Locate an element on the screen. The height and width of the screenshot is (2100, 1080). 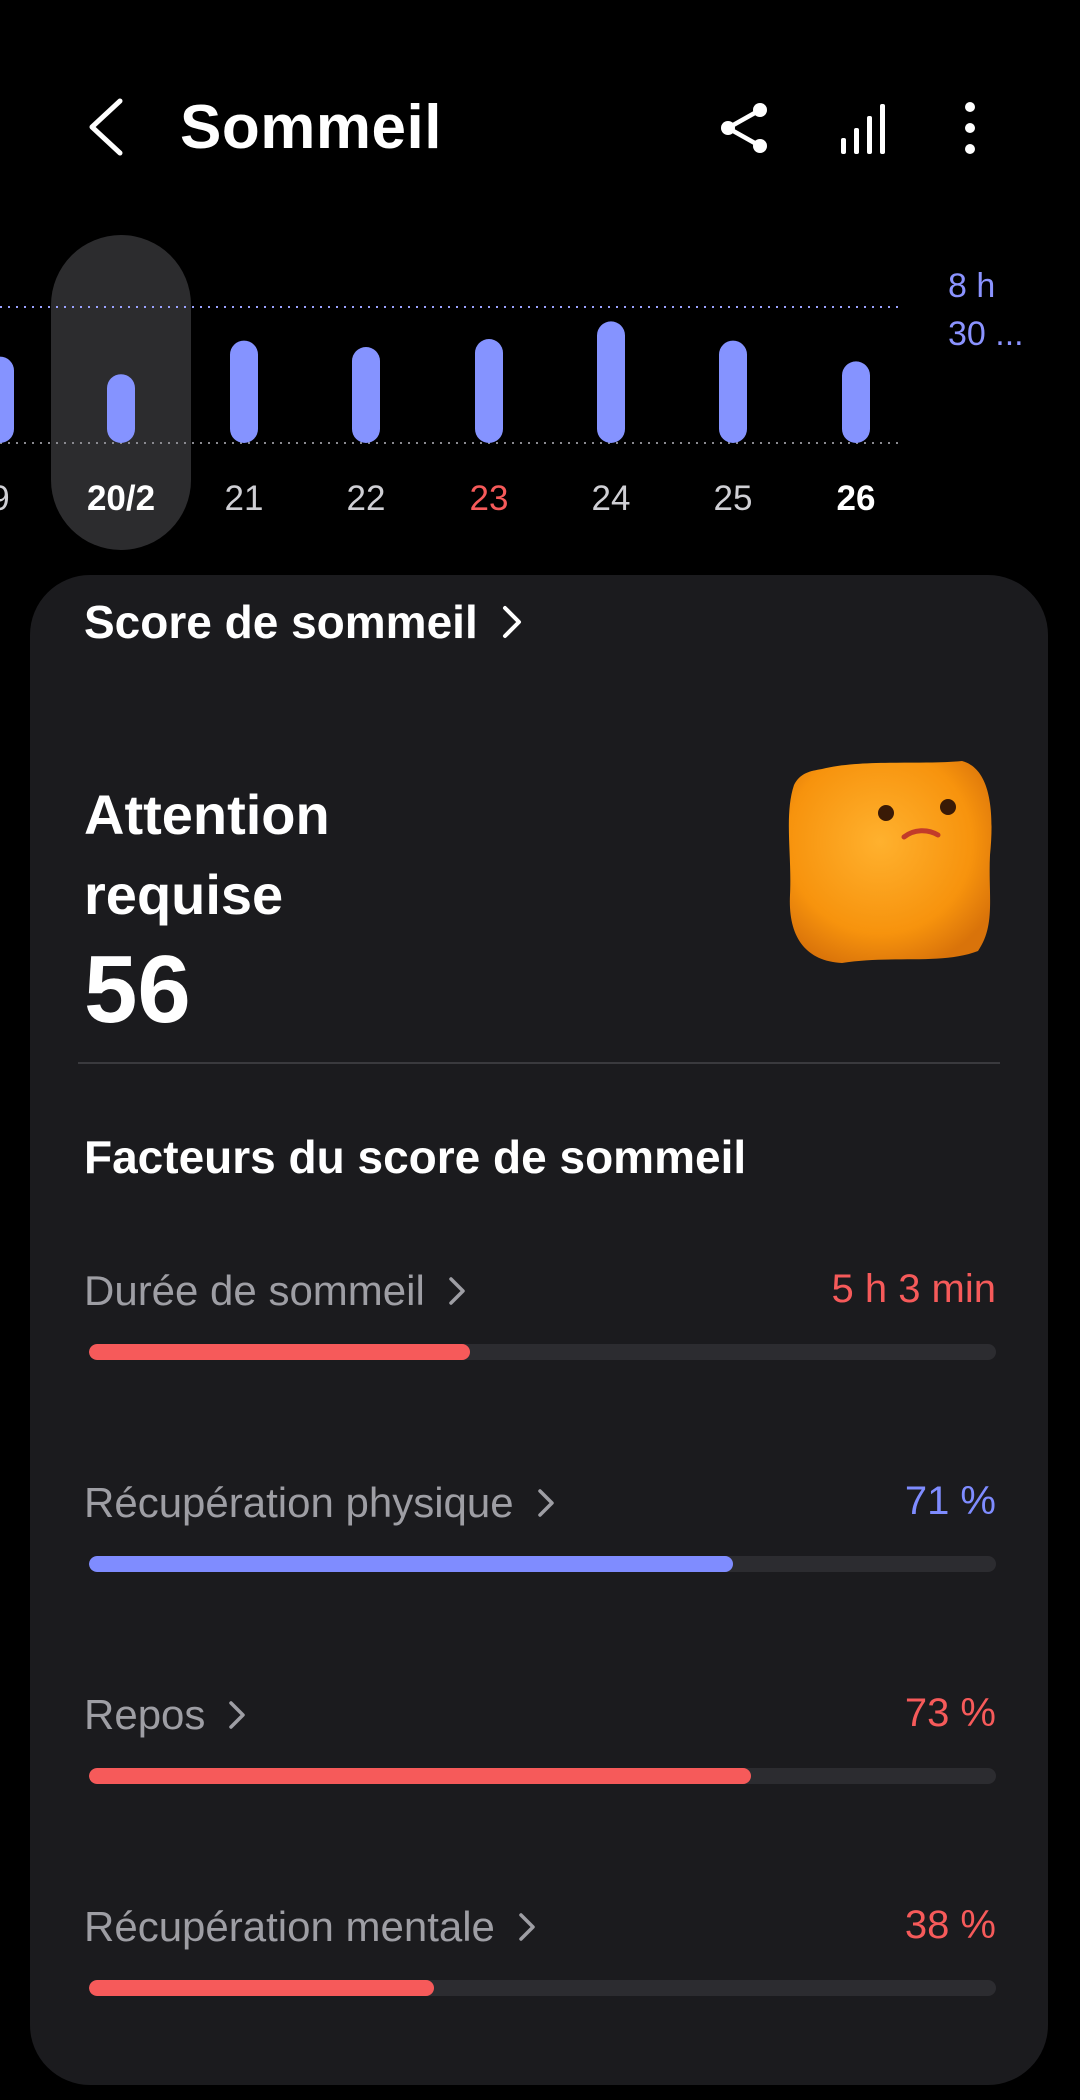
factor-label-text: Repos is located at coordinates (145, 1714).